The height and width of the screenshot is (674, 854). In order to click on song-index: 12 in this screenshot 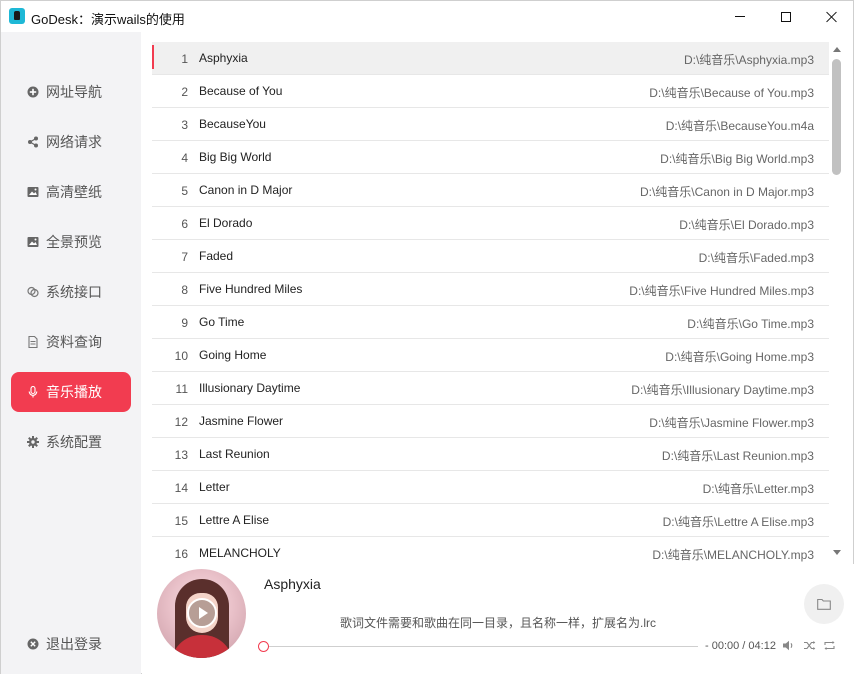, I will do `click(181, 422)`.